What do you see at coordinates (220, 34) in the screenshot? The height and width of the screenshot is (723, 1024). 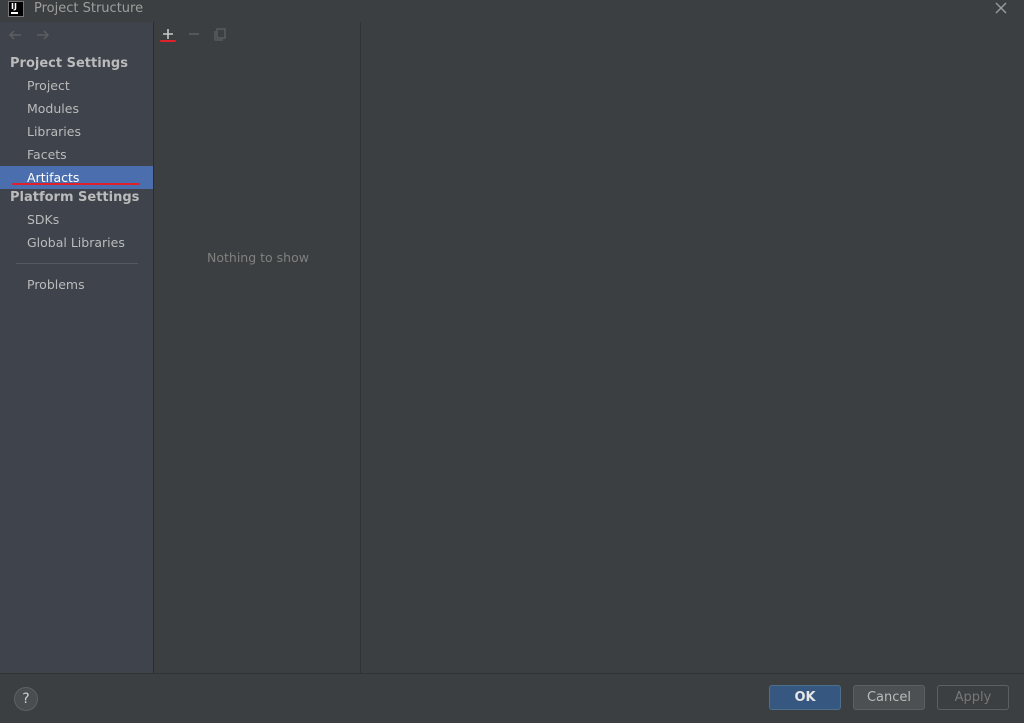 I see `copy-icon` at bounding box center [220, 34].